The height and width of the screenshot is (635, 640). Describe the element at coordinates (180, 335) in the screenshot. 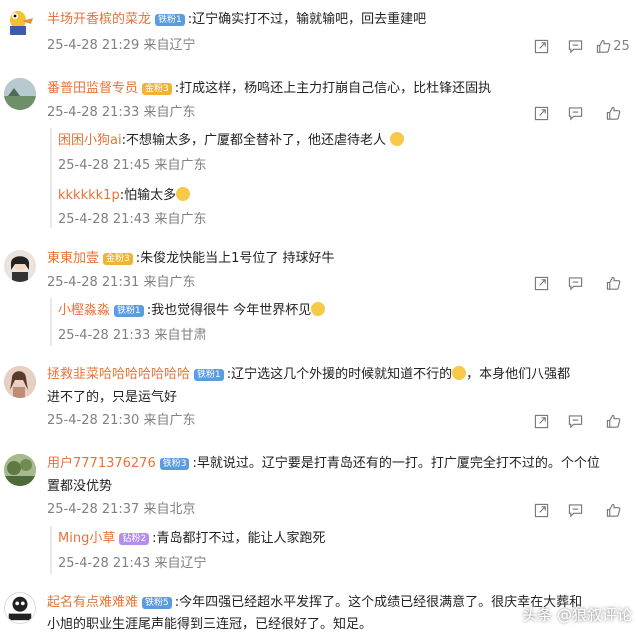

I see `location: 来自甘肃` at that location.